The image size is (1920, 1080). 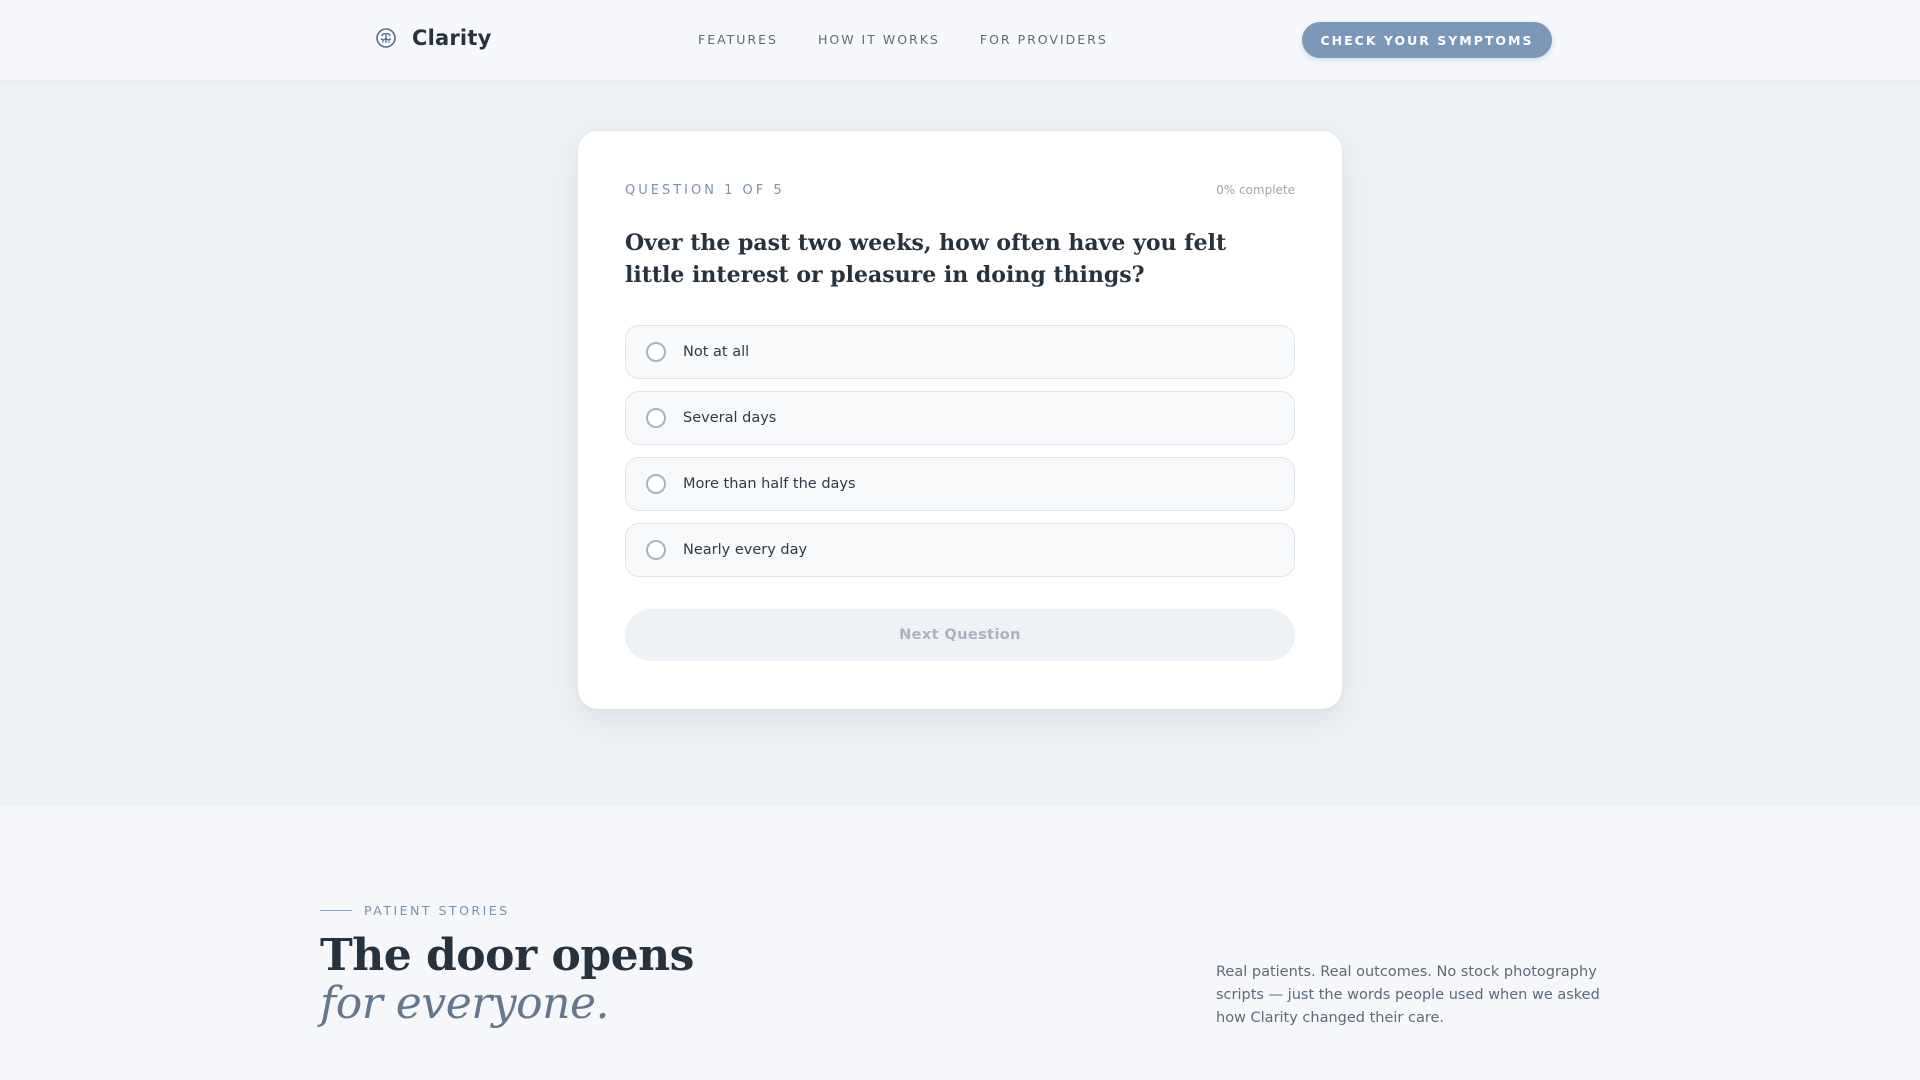 What do you see at coordinates (716, 352) in the screenshot?
I see `answer-option-label: Not at all` at bounding box center [716, 352].